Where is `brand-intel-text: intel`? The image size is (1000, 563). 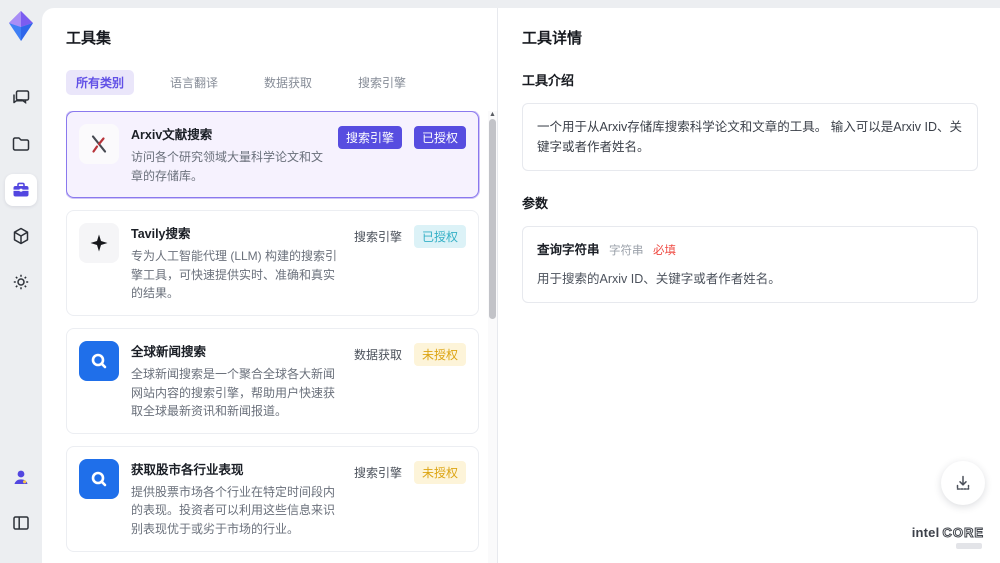
brand-intel-text: intel is located at coordinates (925, 532).